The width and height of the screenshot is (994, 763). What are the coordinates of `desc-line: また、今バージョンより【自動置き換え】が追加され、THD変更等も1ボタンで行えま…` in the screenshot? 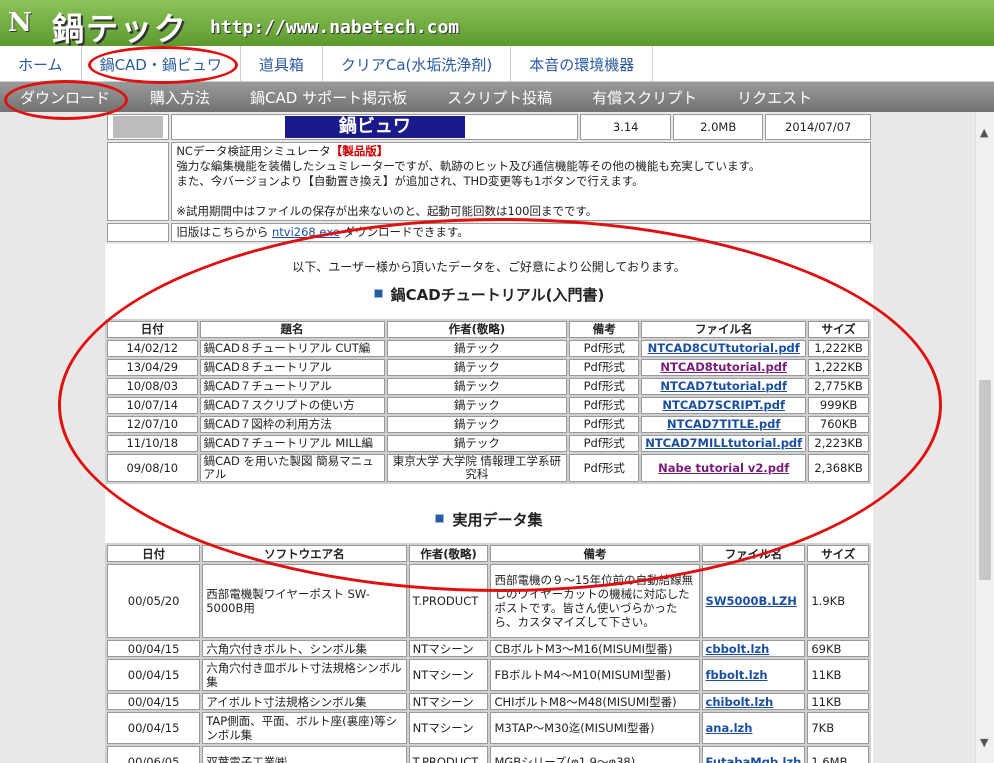 It's located at (410, 181).